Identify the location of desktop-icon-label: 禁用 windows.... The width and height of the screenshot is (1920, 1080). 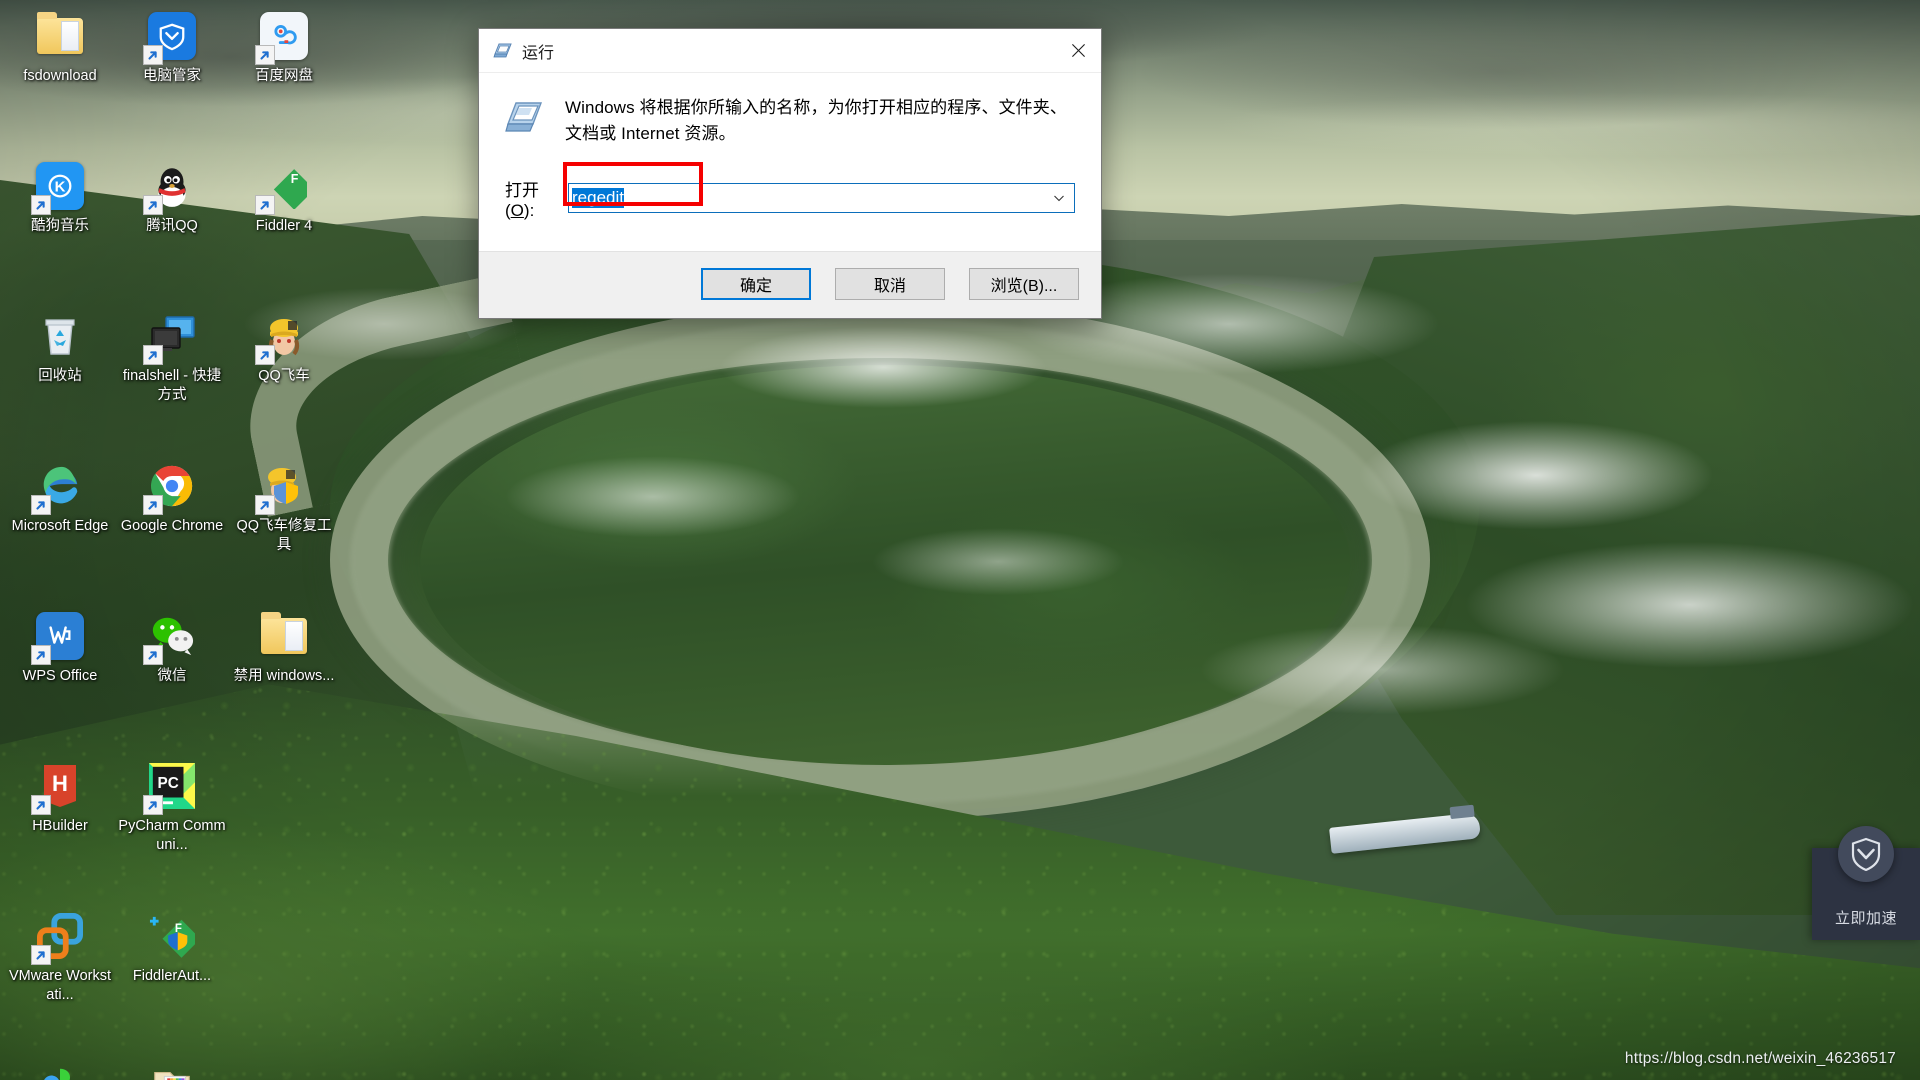
(284, 676).